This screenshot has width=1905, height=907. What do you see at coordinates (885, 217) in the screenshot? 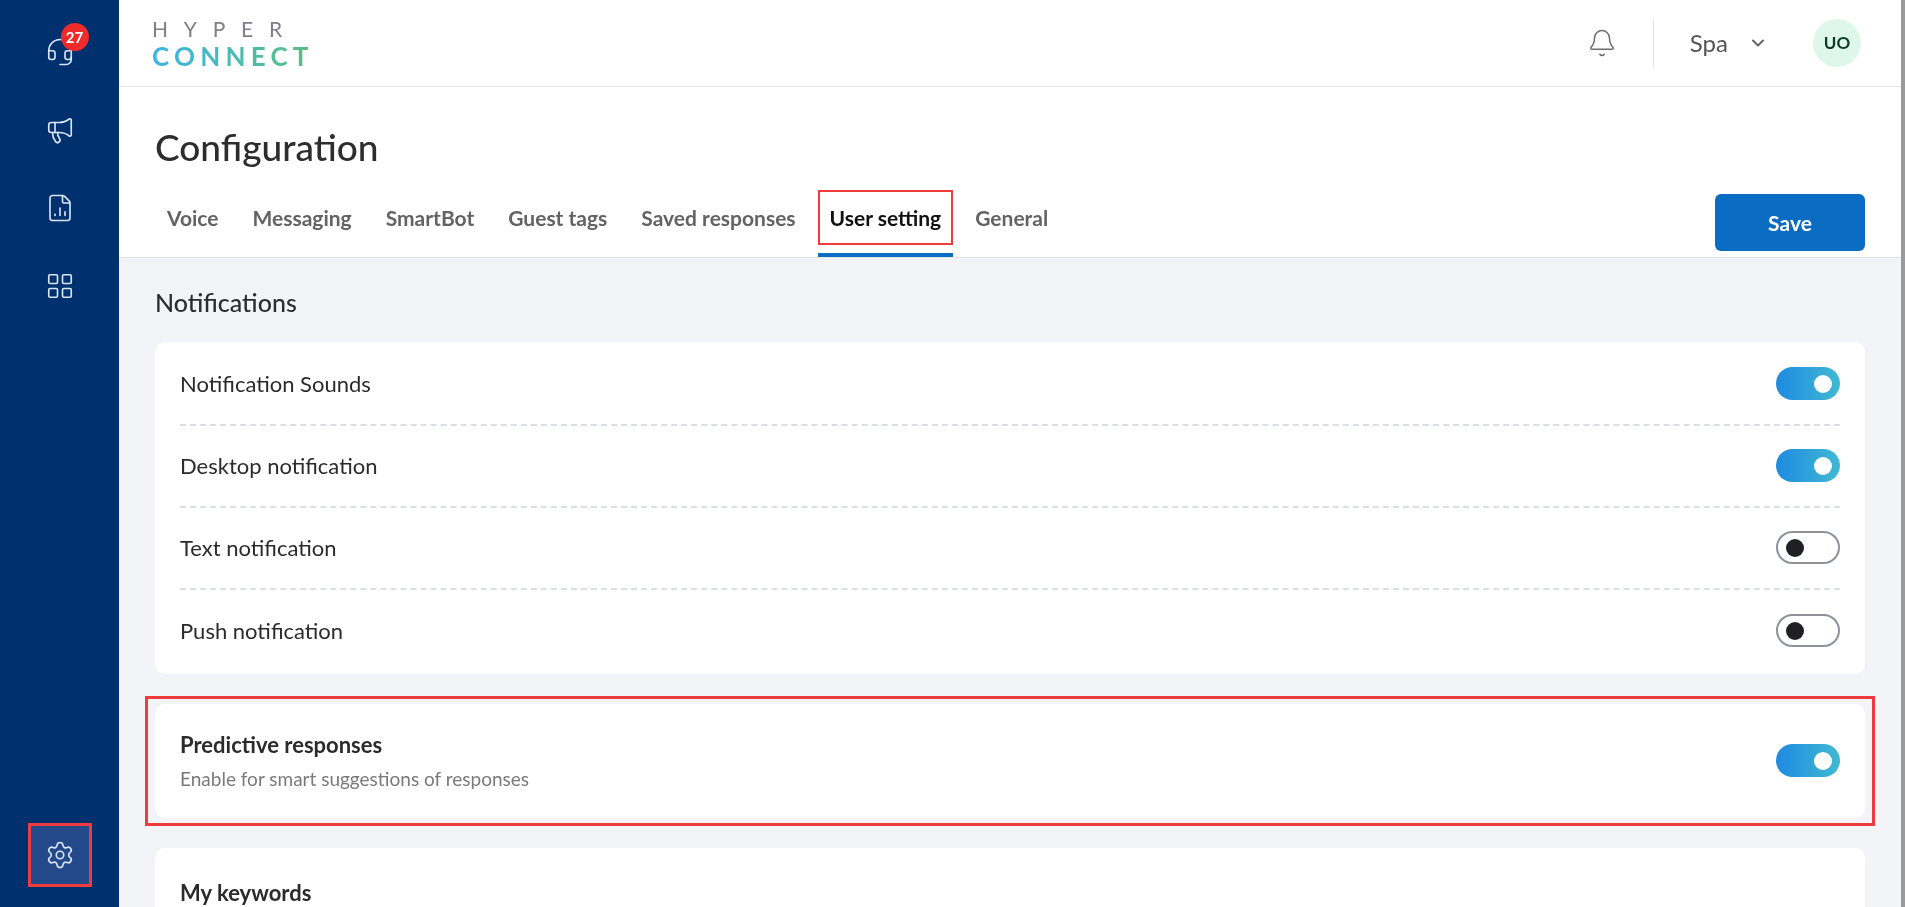
I see `tab: User setting` at bounding box center [885, 217].